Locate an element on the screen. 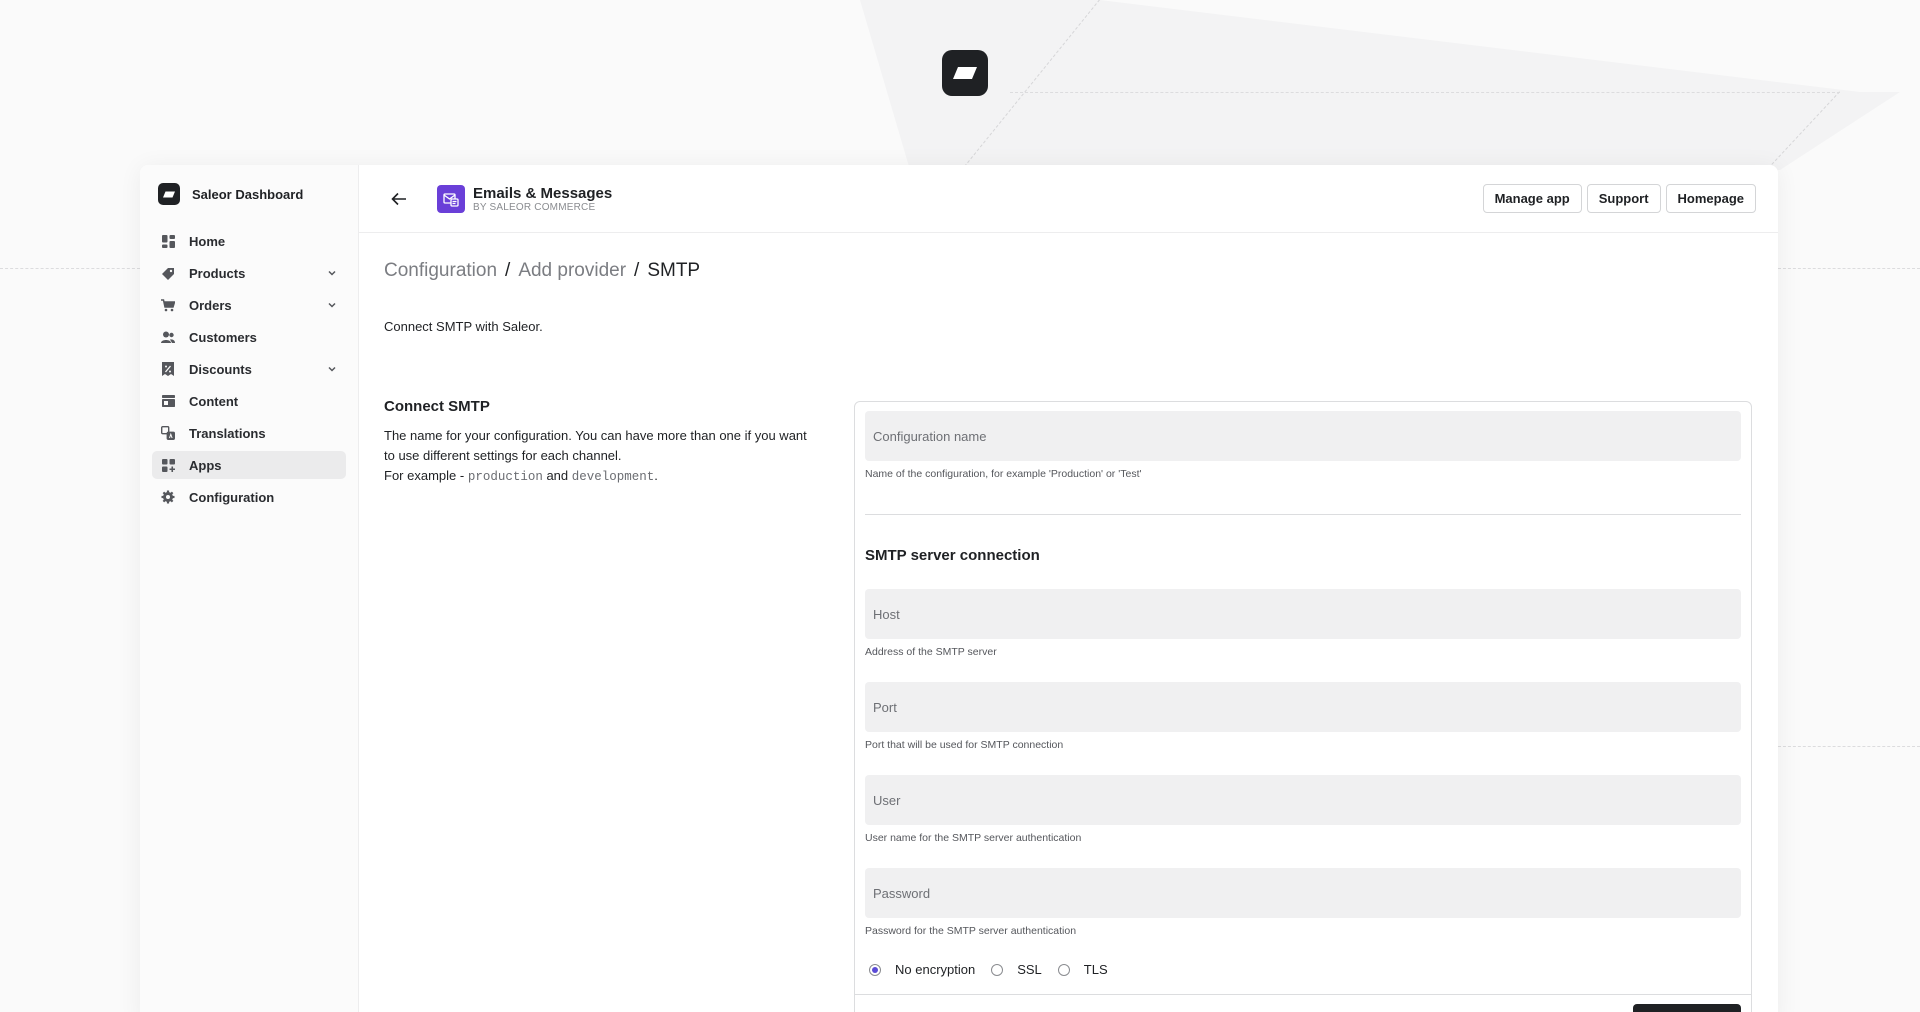 Image resolution: width=1920 pixels, height=1012 pixels. sidebar-item-discounts: Discounts is located at coordinates (249, 369).